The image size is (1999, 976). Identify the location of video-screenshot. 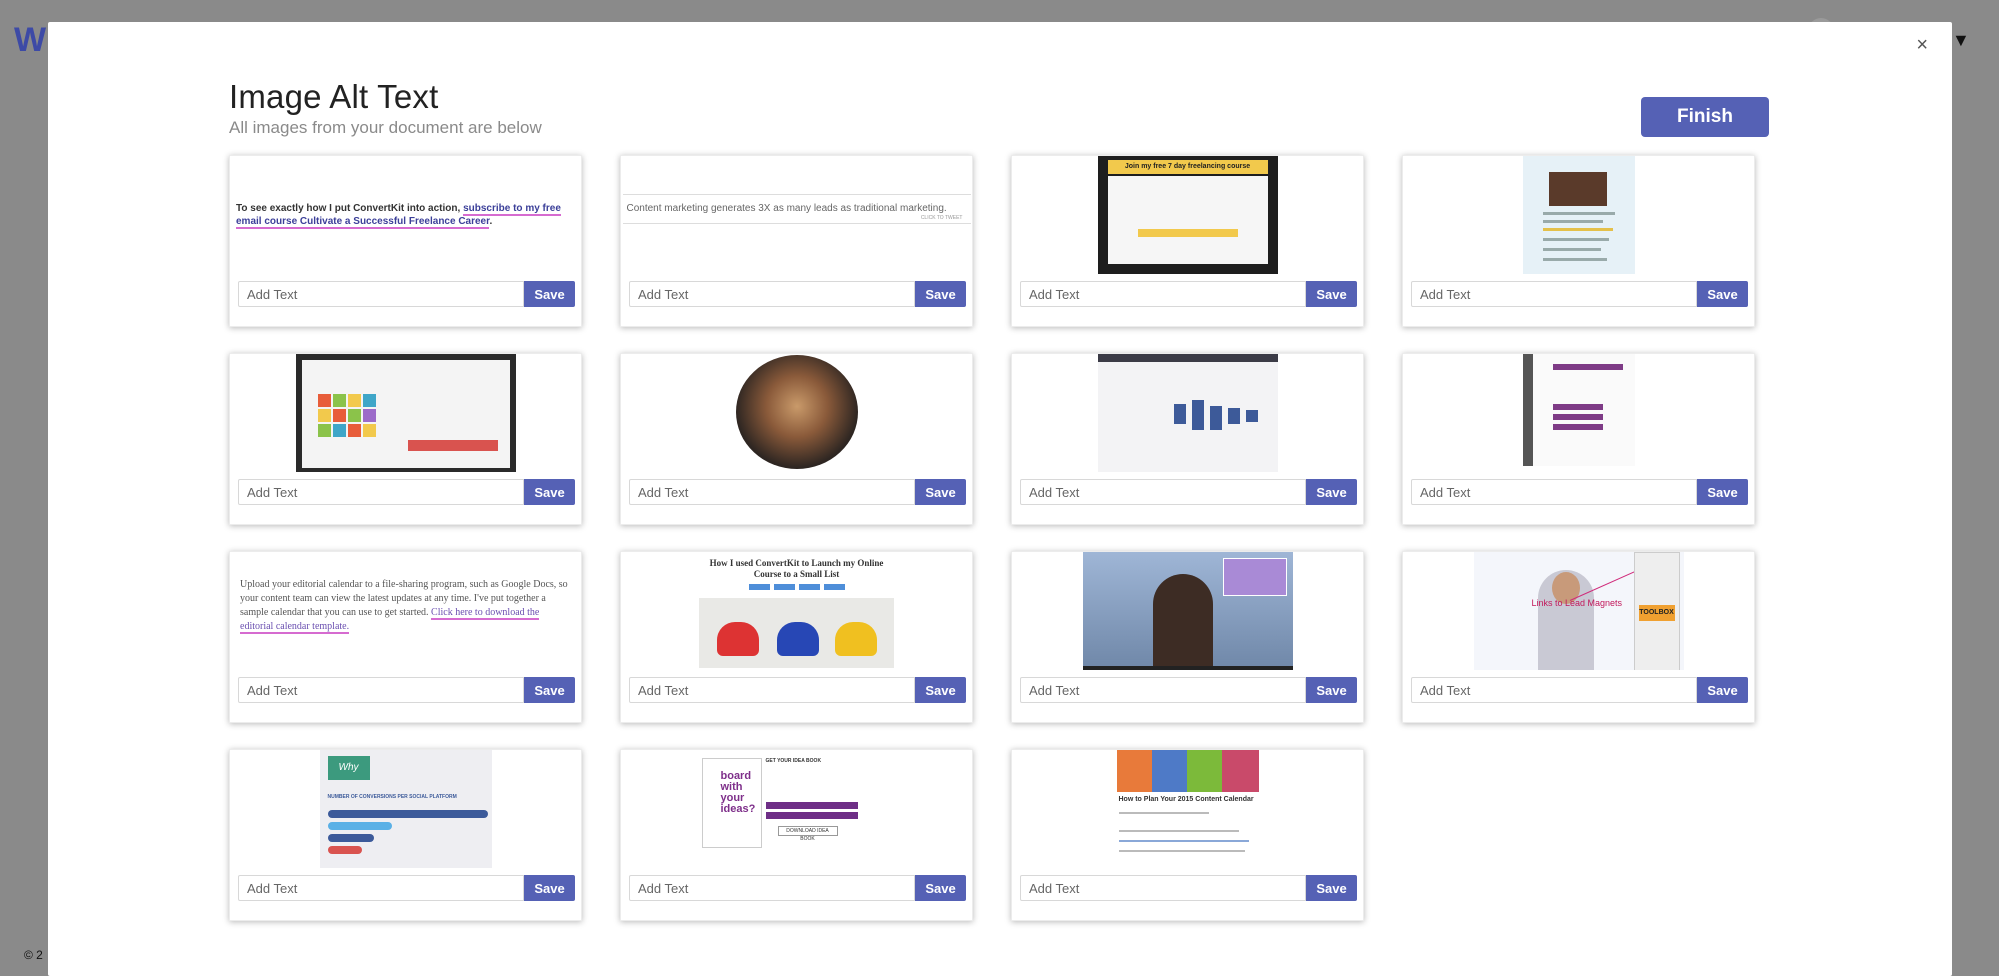
(1187, 611).